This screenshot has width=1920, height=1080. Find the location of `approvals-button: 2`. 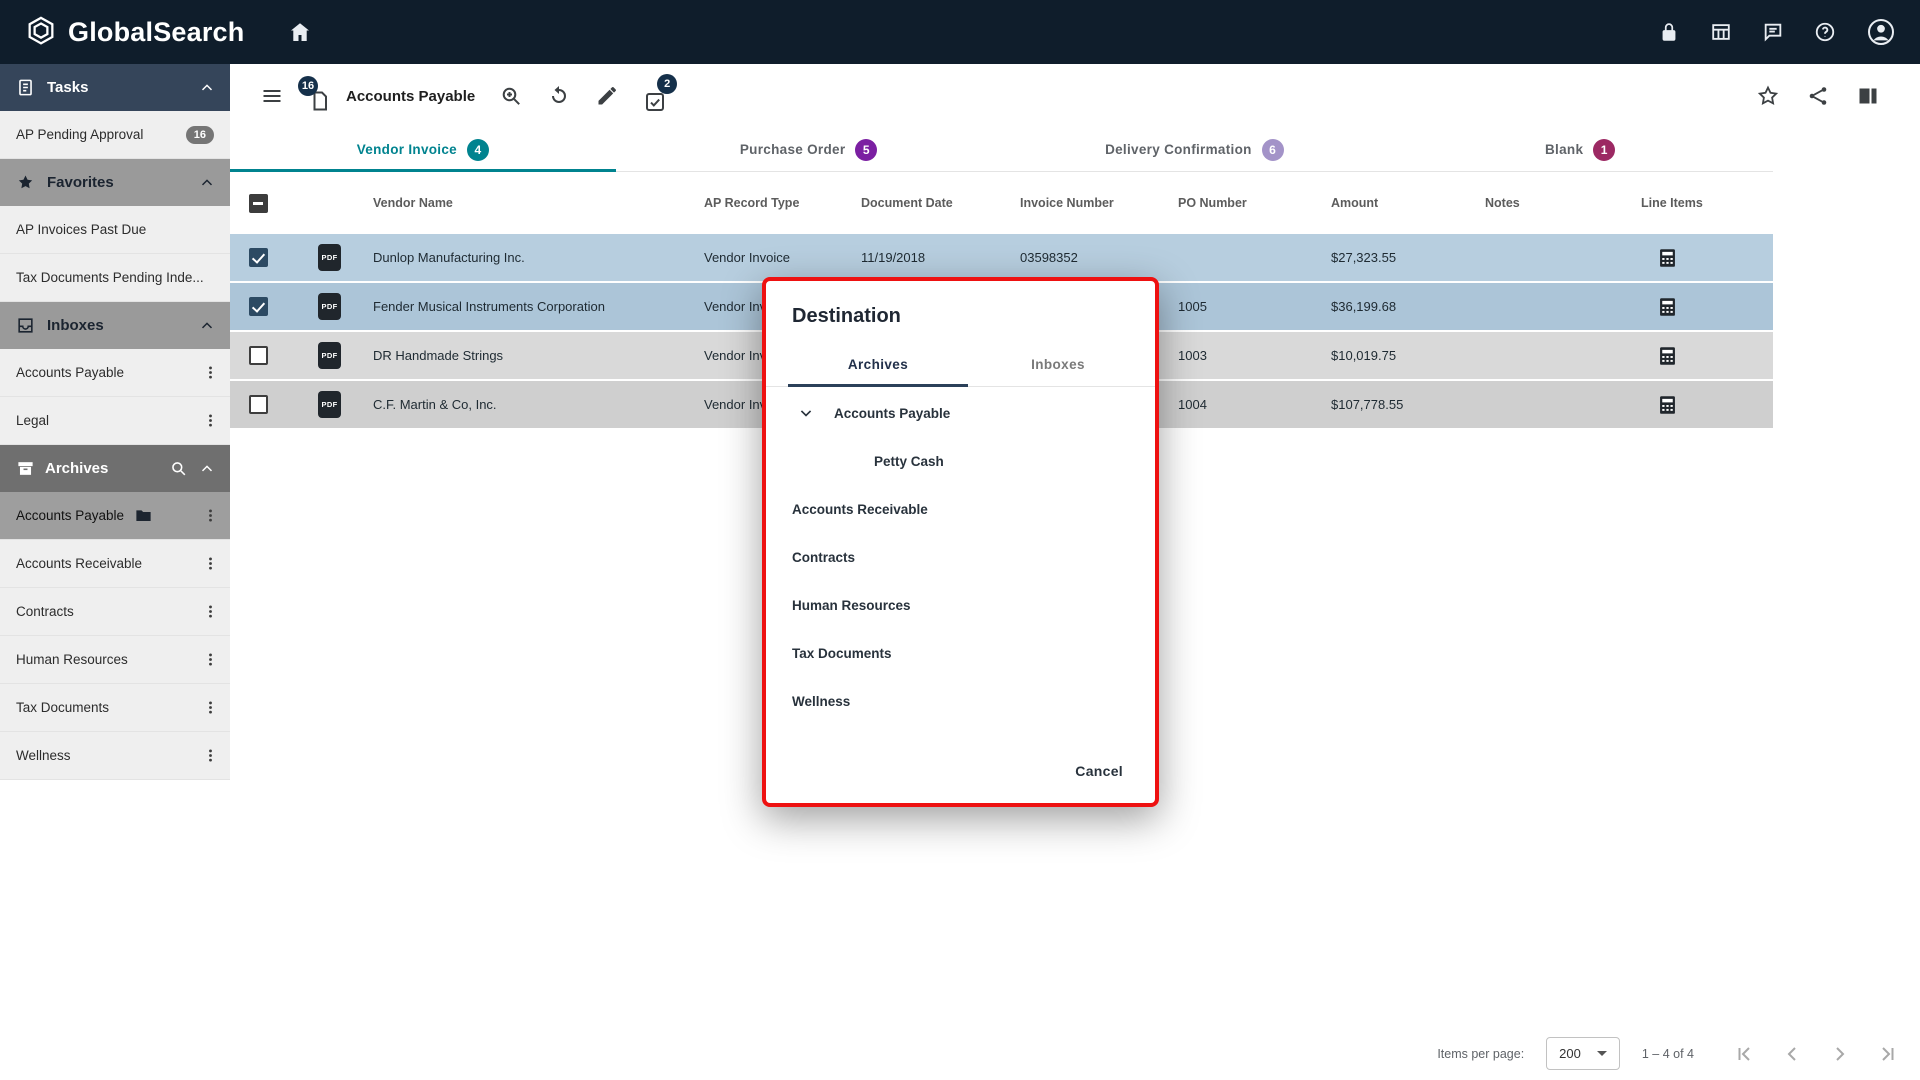

approvals-button: 2 is located at coordinates (657, 94).